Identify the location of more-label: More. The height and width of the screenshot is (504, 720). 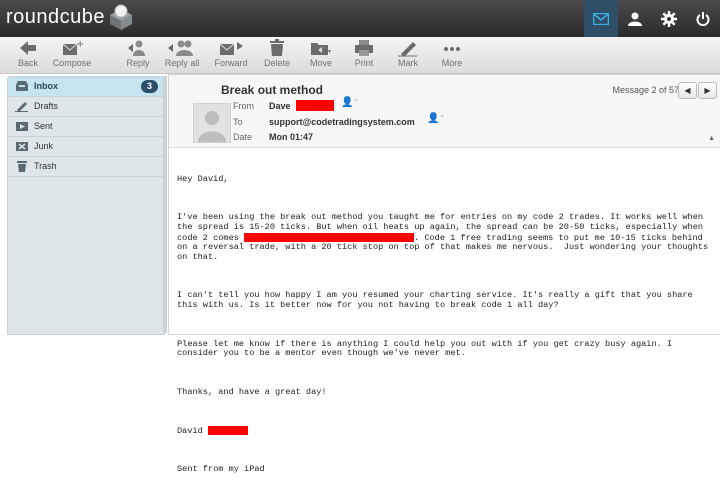
(452, 63).